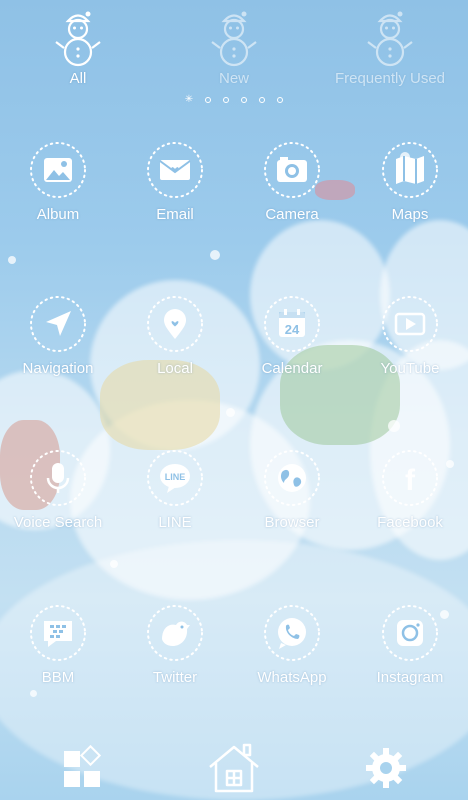 Image resolution: width=468 pixels, height=802 pixels. What do you see at coordinates (292, 214) in the screenshot?
I see `app-label: Camera` at bounding box center [292, 214].